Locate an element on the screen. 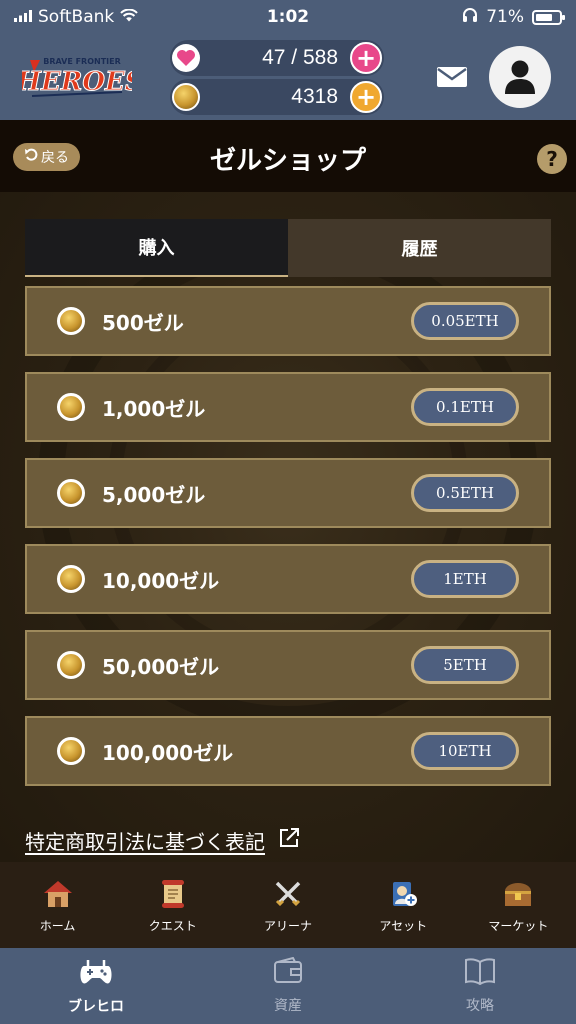 This screenshot has width=576, height=1024. nav-arena: アリーナ is located at coordinates (287, 905).